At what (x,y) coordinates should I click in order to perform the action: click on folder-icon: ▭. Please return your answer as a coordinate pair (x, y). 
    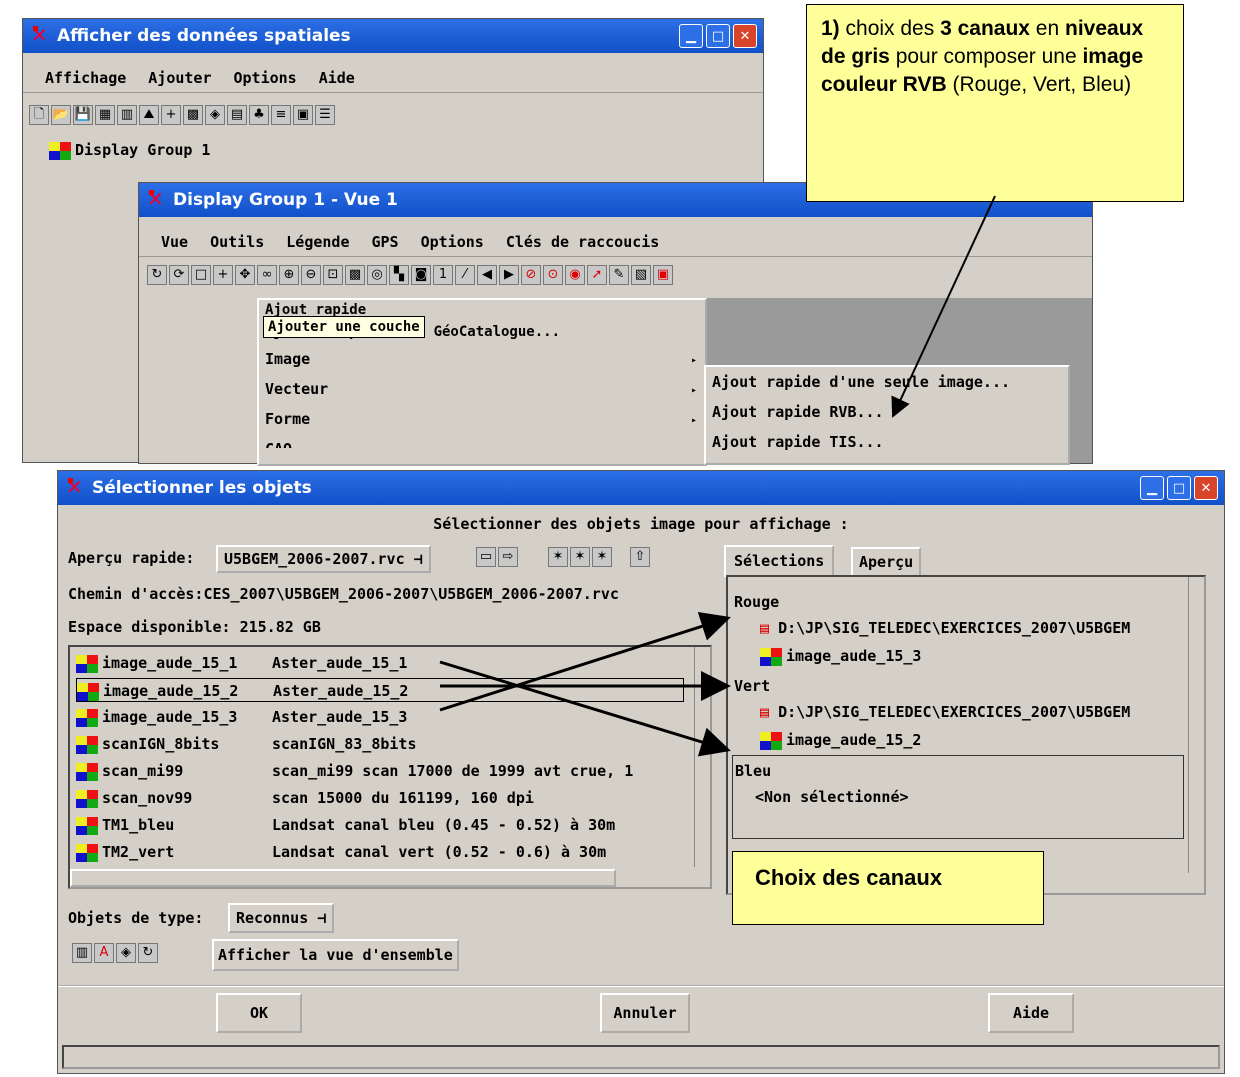
    Looking at the image, I should click on (486, 557).